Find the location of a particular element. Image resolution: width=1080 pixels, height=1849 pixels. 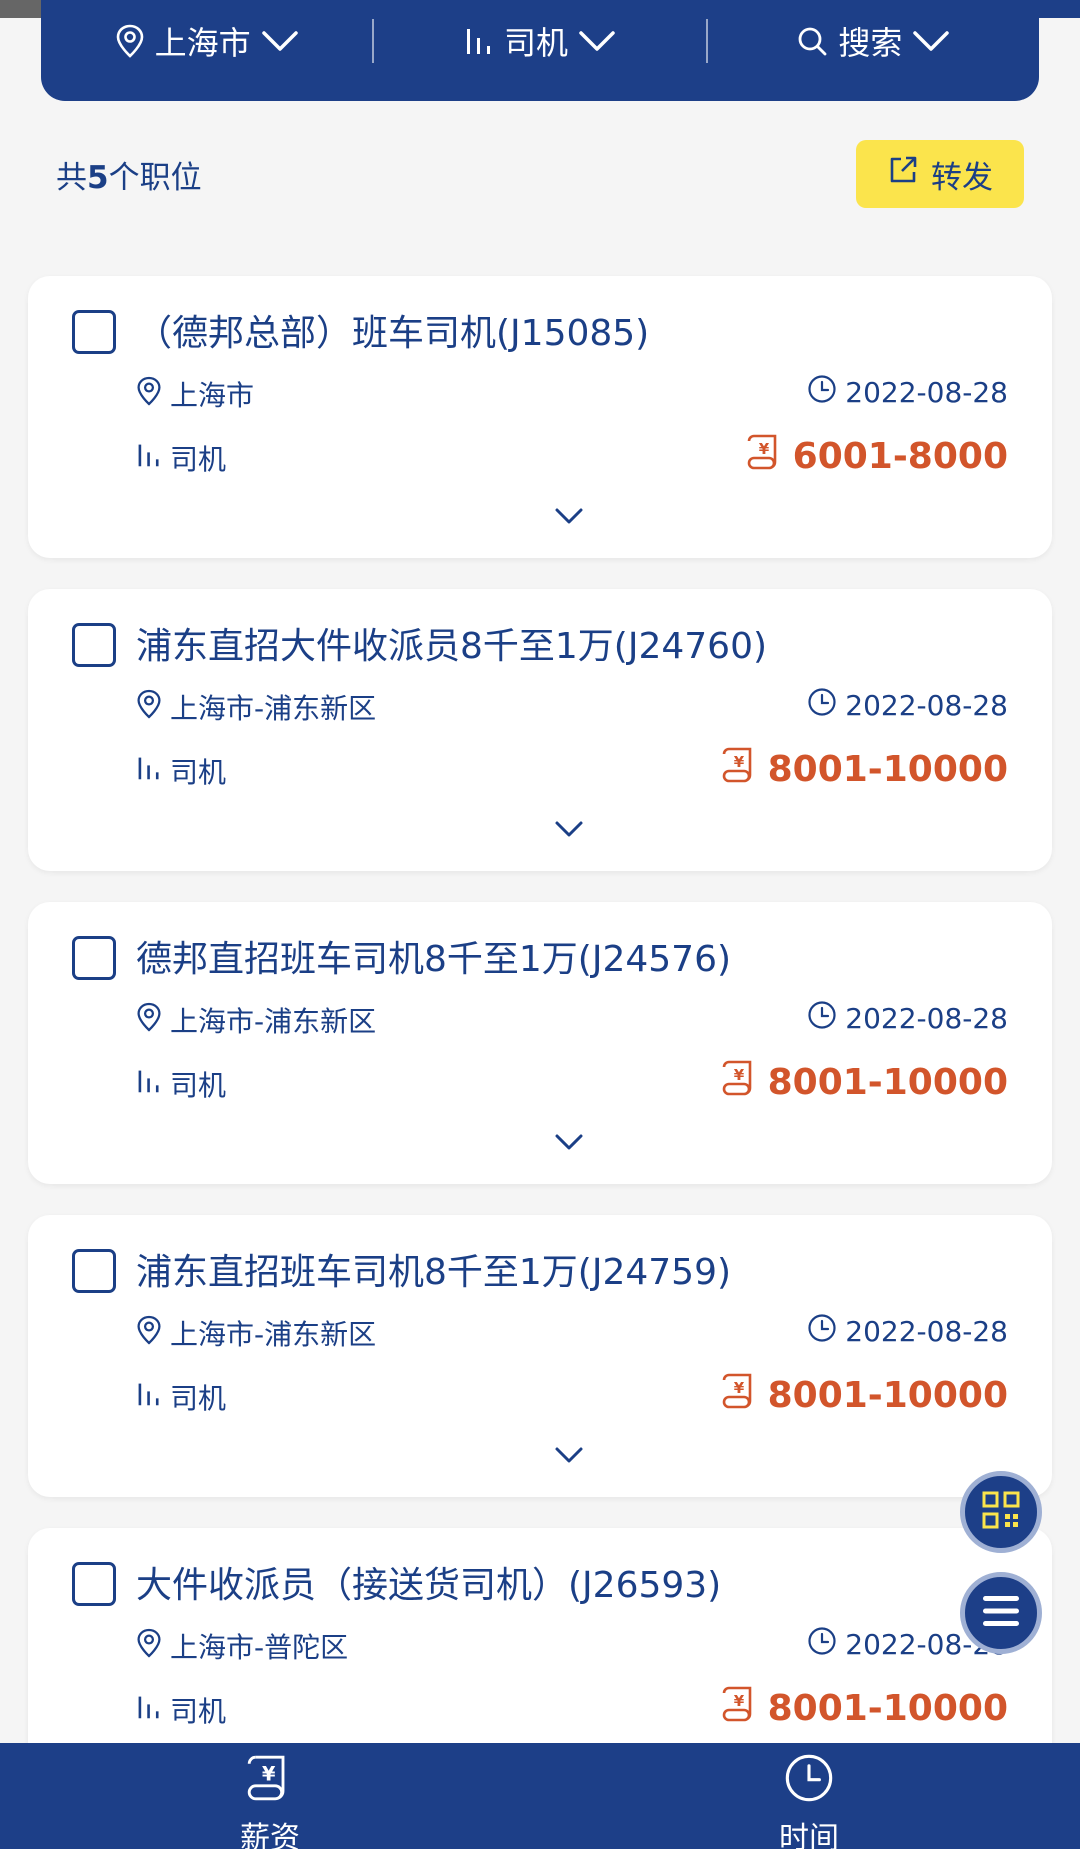

job-title: 德邦直招班车司机8千至1万(J24576) is located at coordinates (433, 956).